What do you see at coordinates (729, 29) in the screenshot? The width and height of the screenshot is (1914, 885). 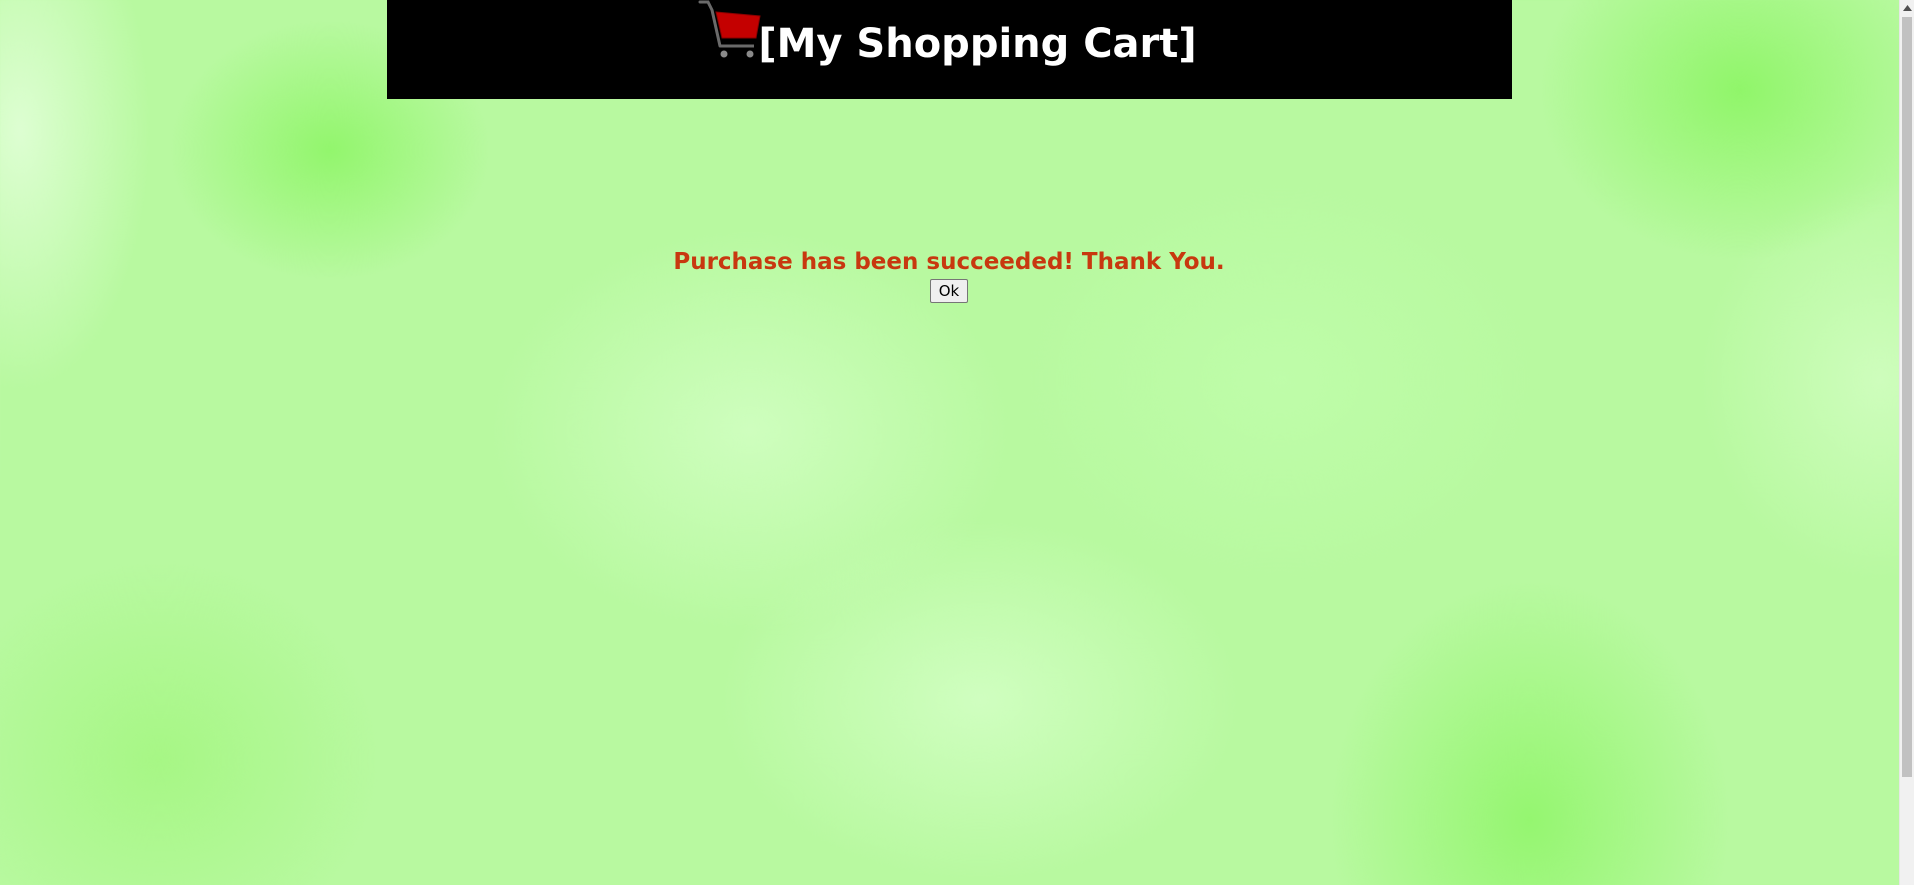 I see `shopping-cart-icon` at bounding box center [729, 29].